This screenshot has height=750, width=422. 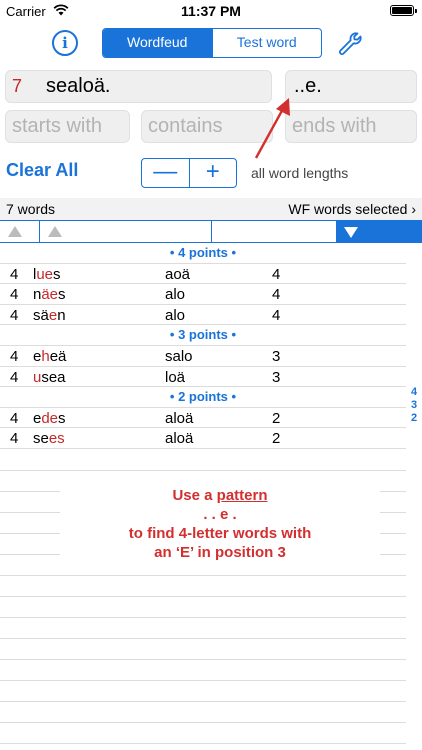 What do you see at coordinates (138, 86) in the screenshot?
I see `letters-input: 7 sealoä.` at bounding box center [138, 86].